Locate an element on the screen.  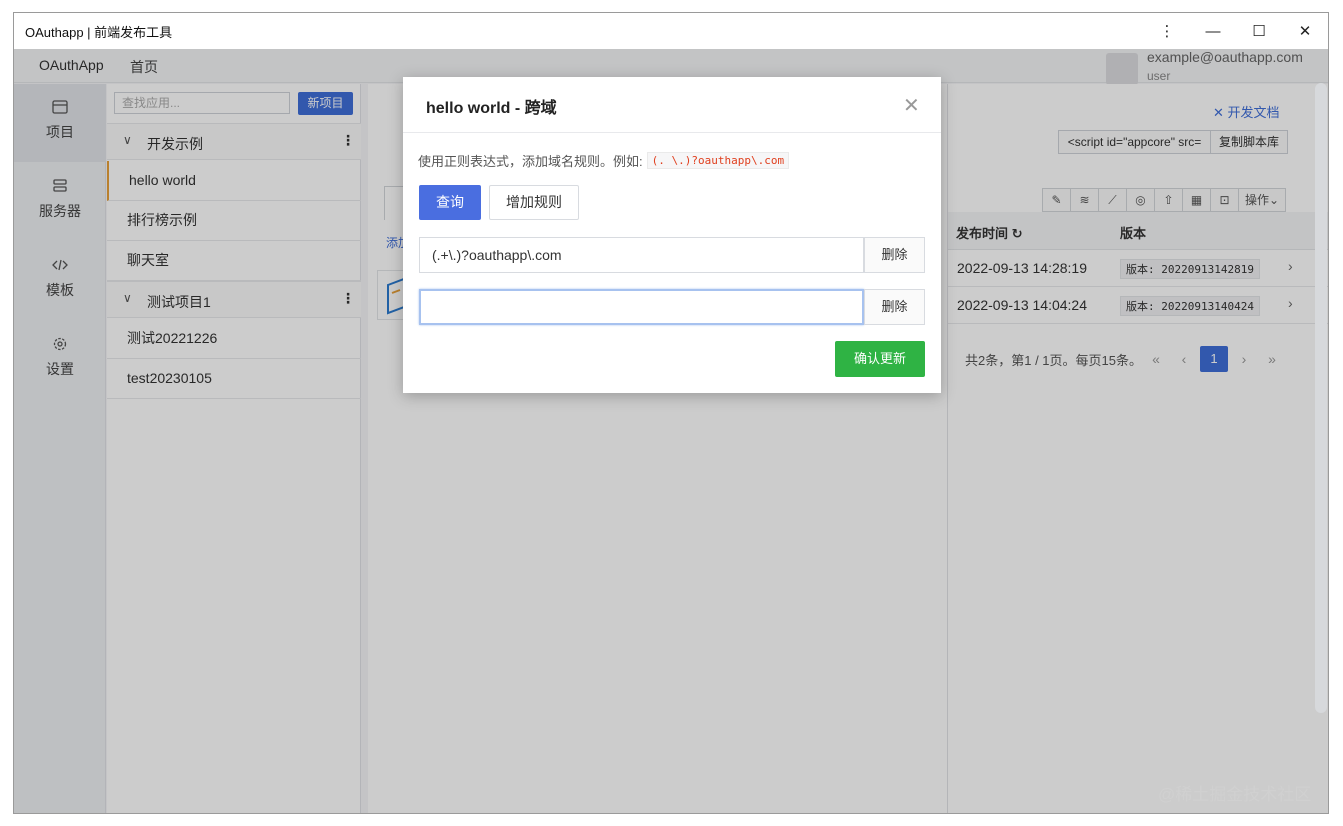
close-icon: ✕ is located at coordinates (911, 105).